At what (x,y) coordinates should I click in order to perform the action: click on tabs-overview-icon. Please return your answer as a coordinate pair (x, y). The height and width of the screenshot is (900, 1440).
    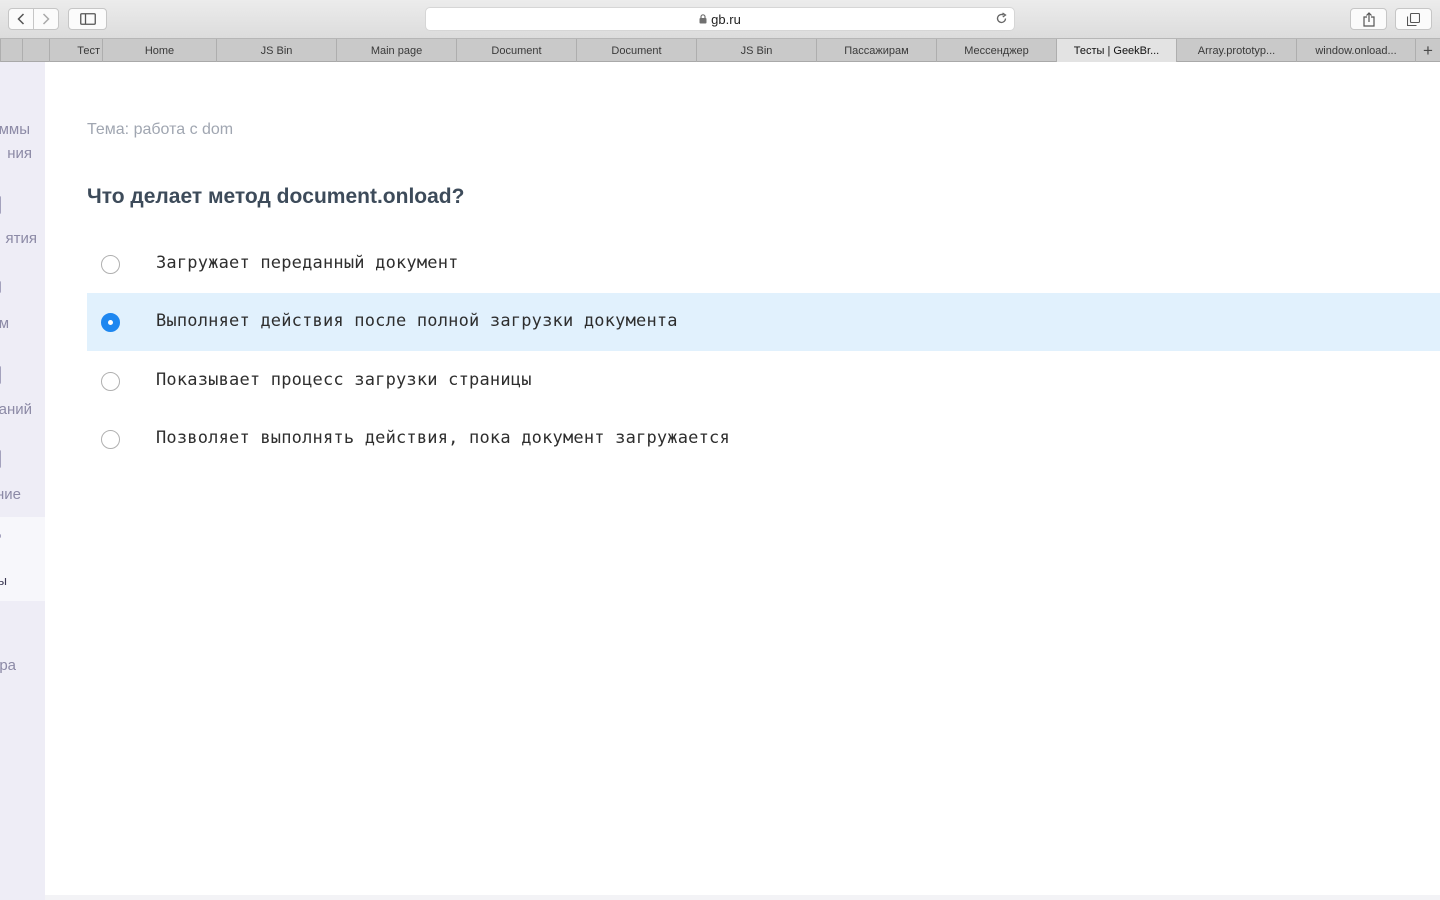
    Looking at the image, I should click on (1413, 19).